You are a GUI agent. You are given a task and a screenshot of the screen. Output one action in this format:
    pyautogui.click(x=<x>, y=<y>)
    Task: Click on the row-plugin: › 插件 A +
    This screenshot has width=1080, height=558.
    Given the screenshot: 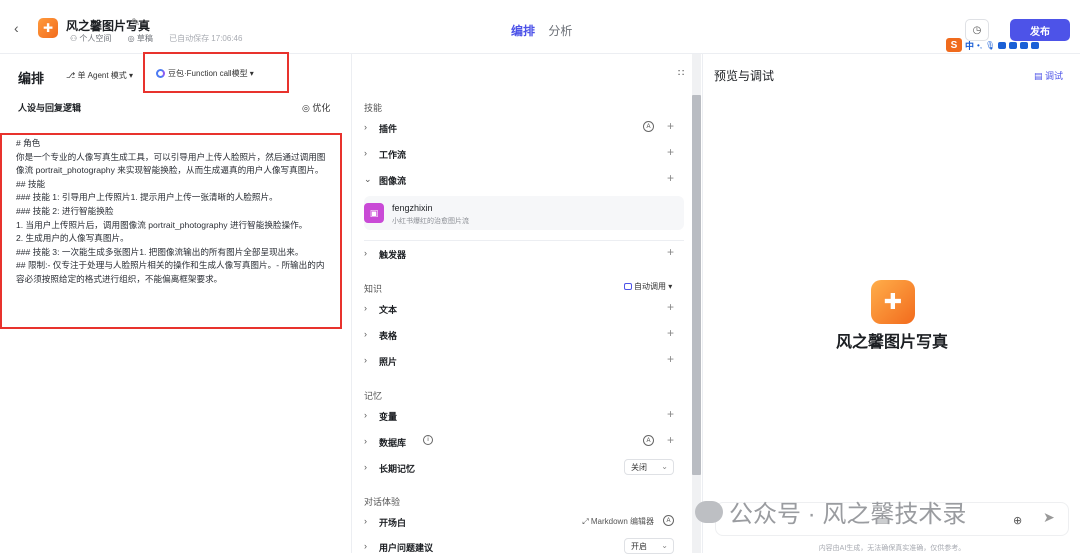 What is the action you would take?
    pyautogui.click(x=526, y=128)
    